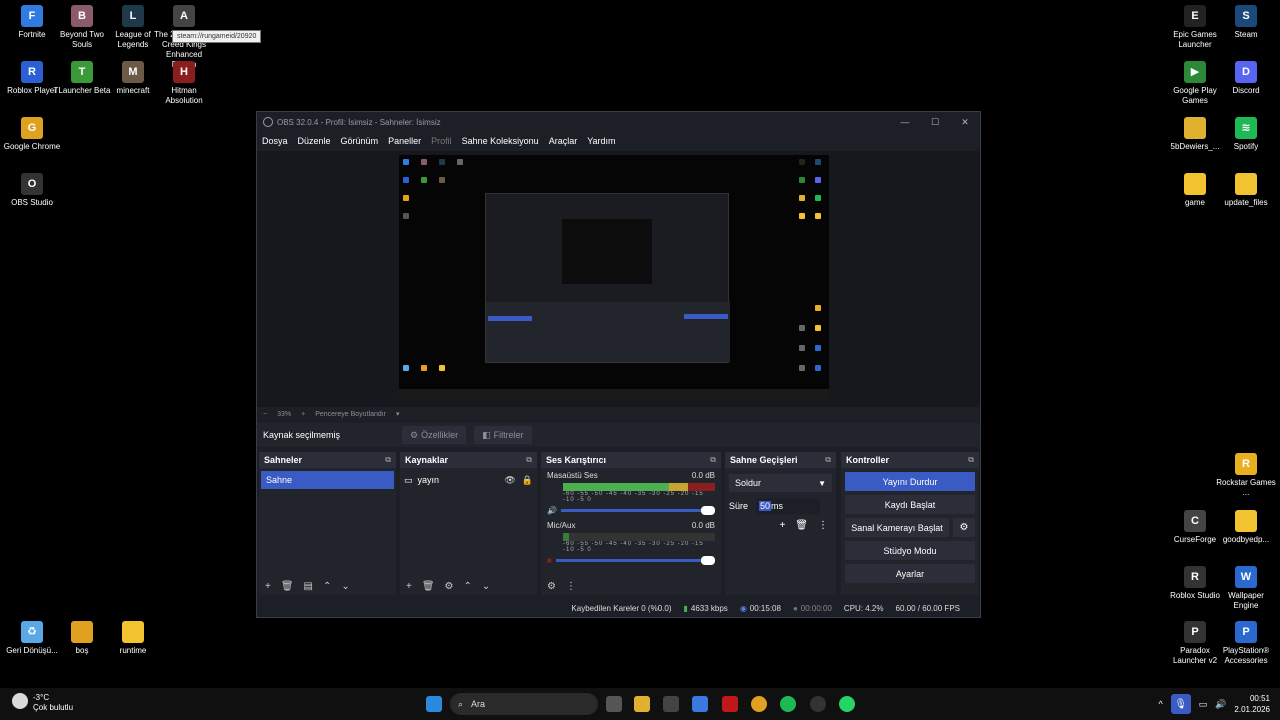  I want to click on chevron-up-icon: ^, so click(1160, 704).